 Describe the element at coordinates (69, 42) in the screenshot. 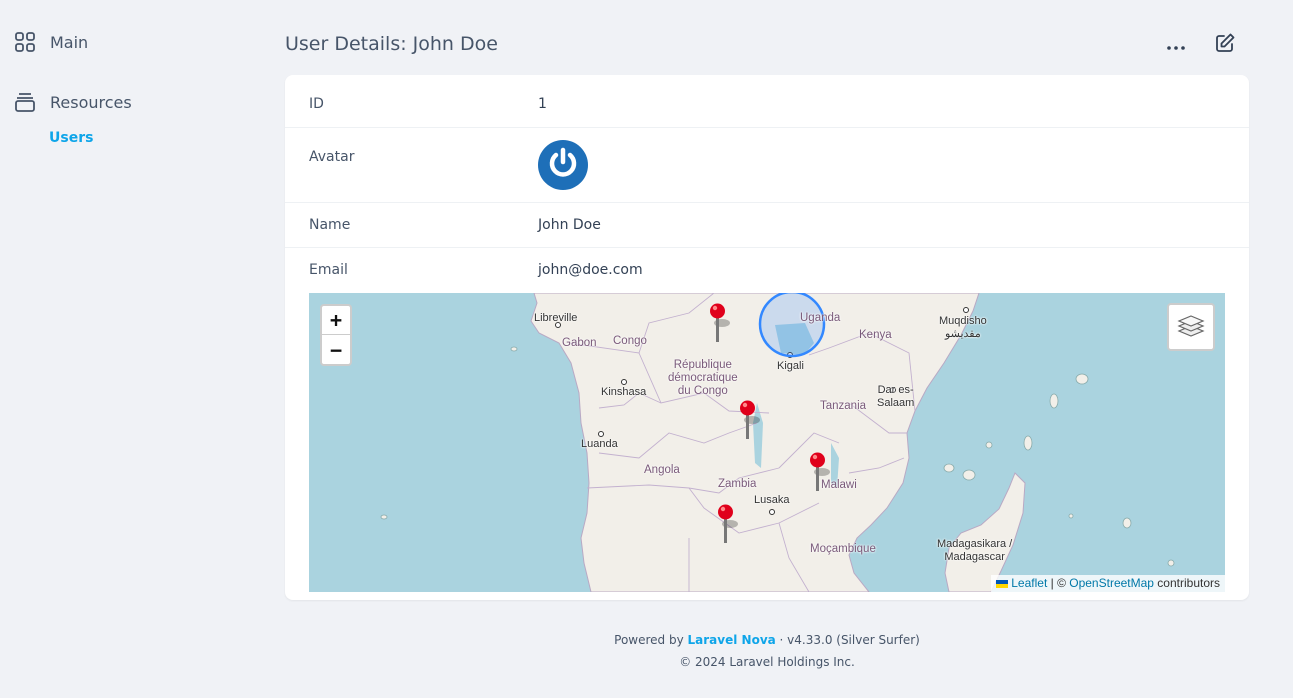

I see `sidebar-item-label: Main` at that location.